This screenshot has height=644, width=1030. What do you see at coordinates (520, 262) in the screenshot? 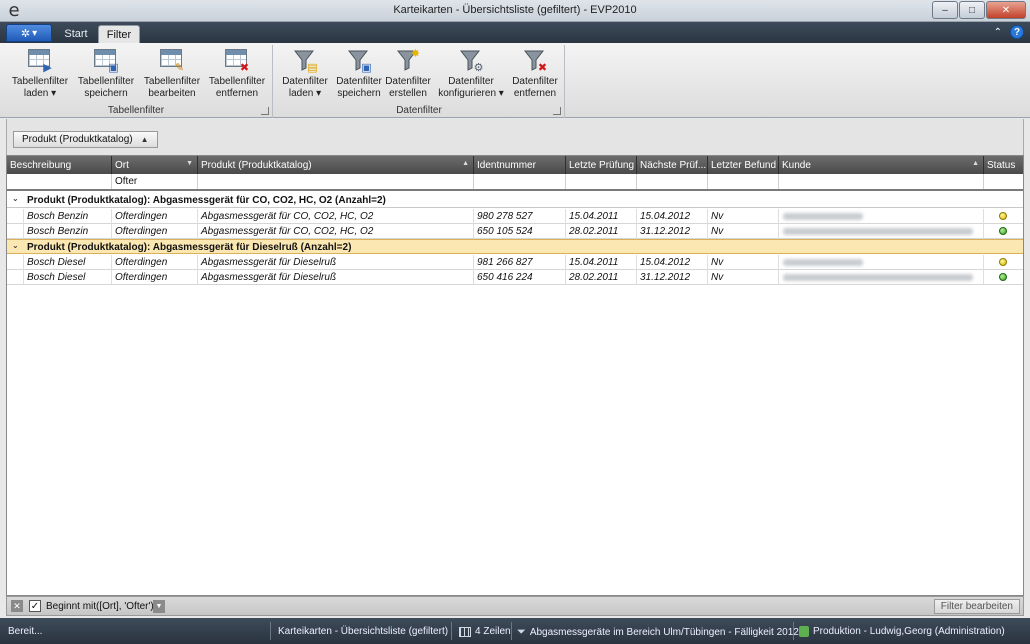
I see `cell-identnummer: 981 266 827` at bounding box center [520, 262].